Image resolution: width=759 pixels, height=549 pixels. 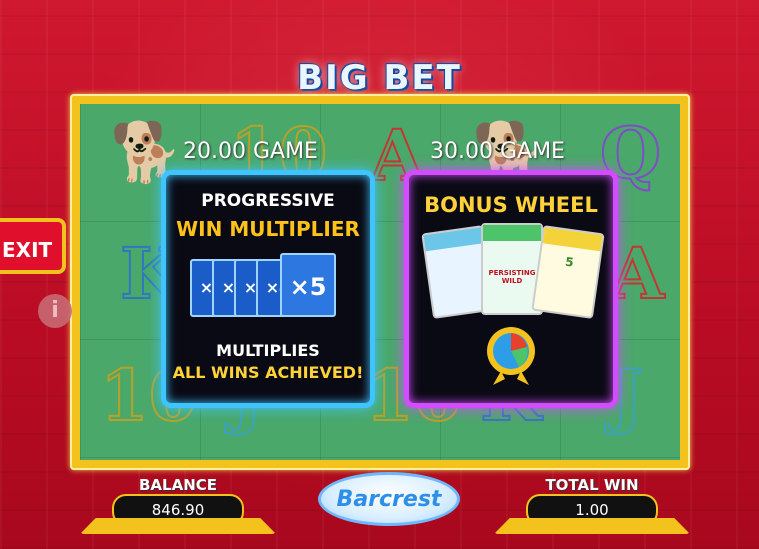 I want to click on bonus-card: 5, so click(x=568, y=272).